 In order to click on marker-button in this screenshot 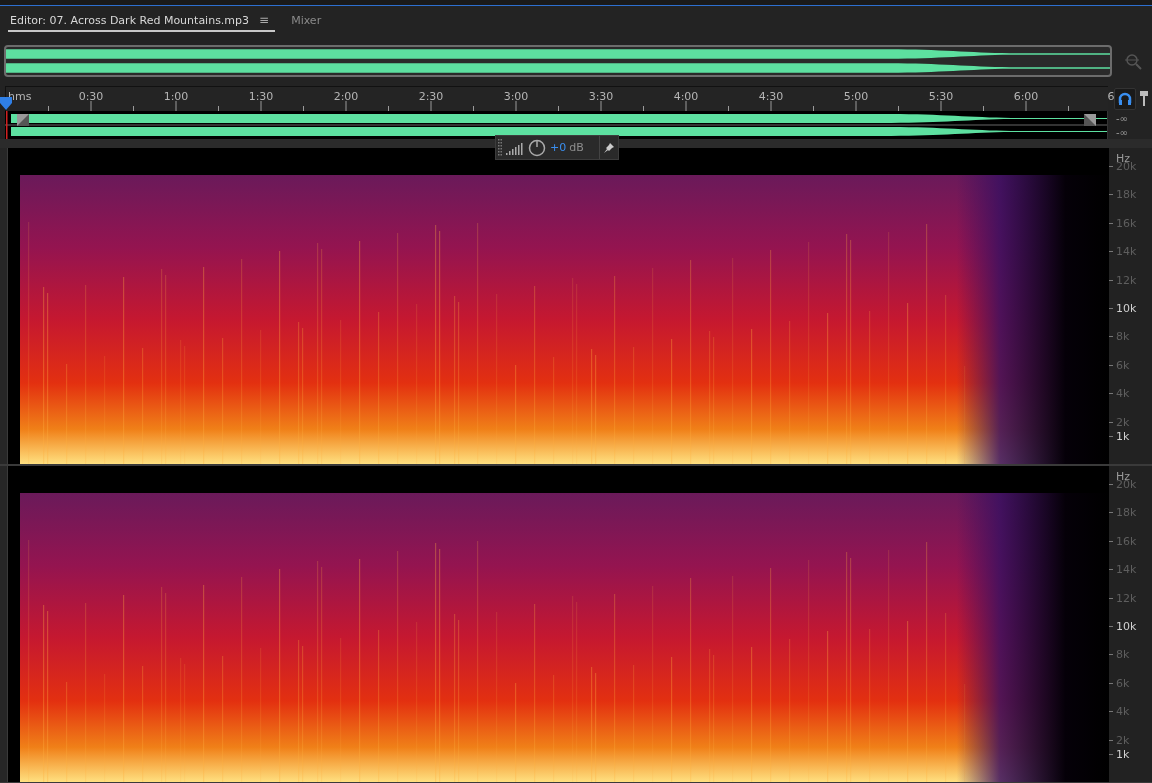, I will do `click(1144, 98)`.